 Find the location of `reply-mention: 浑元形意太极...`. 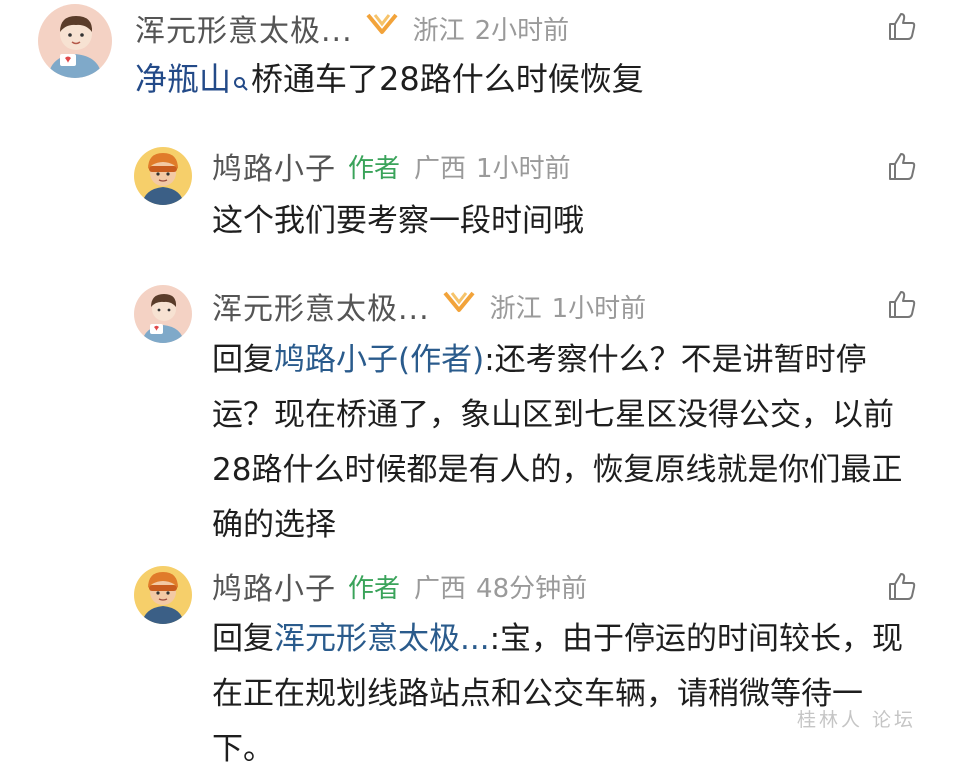

reply-mention: 浑元形意太极... is located at coordinates (382, 639).